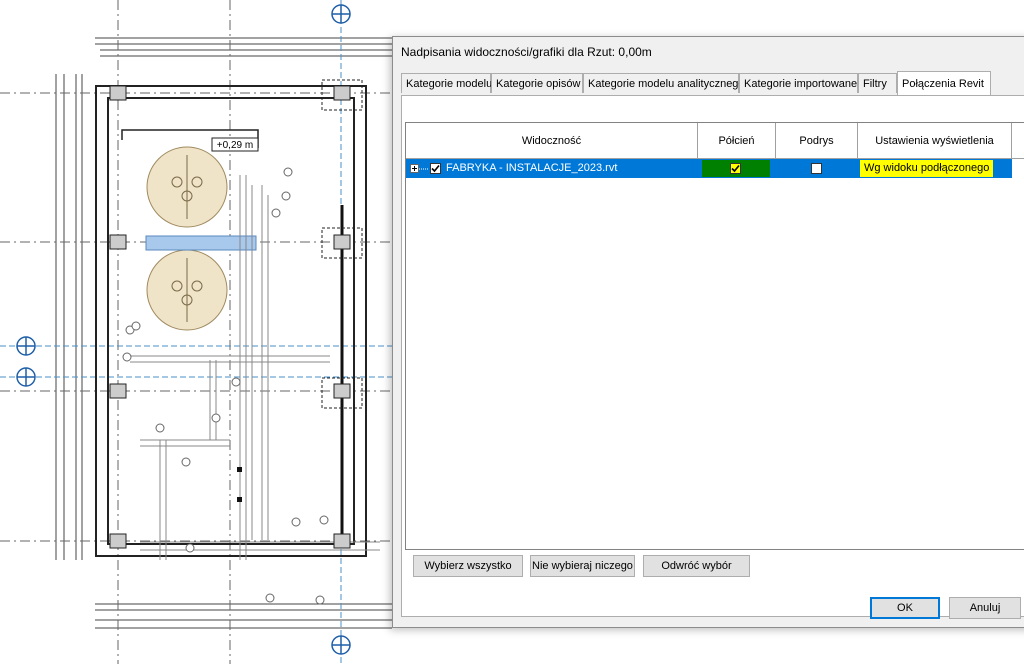  Describe the element at coordinates (235, 145) in the screenshot. I see `elevation-tag: +0,29 m` at that location.